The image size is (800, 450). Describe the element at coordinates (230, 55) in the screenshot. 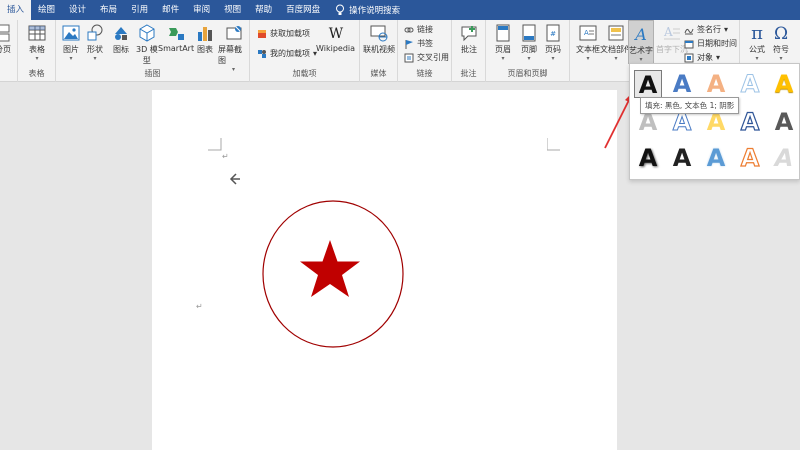

I see `screenshot-label: 屏幕截图` at that location.